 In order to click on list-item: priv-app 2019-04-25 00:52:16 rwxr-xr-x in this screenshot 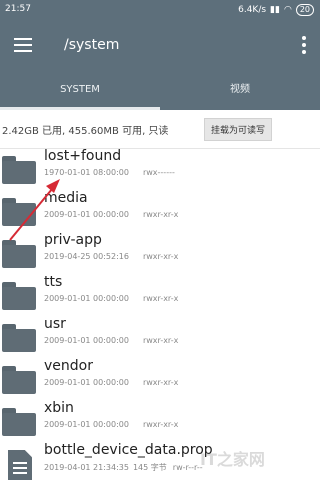, I will do `click(160, 253)`.